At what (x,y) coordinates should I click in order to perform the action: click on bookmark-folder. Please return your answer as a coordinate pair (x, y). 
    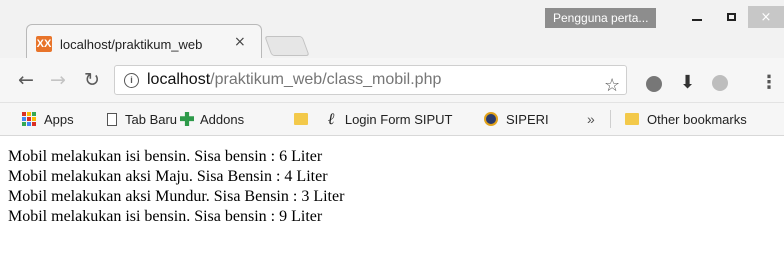
    Looking at the image, I should click on (305, 119).